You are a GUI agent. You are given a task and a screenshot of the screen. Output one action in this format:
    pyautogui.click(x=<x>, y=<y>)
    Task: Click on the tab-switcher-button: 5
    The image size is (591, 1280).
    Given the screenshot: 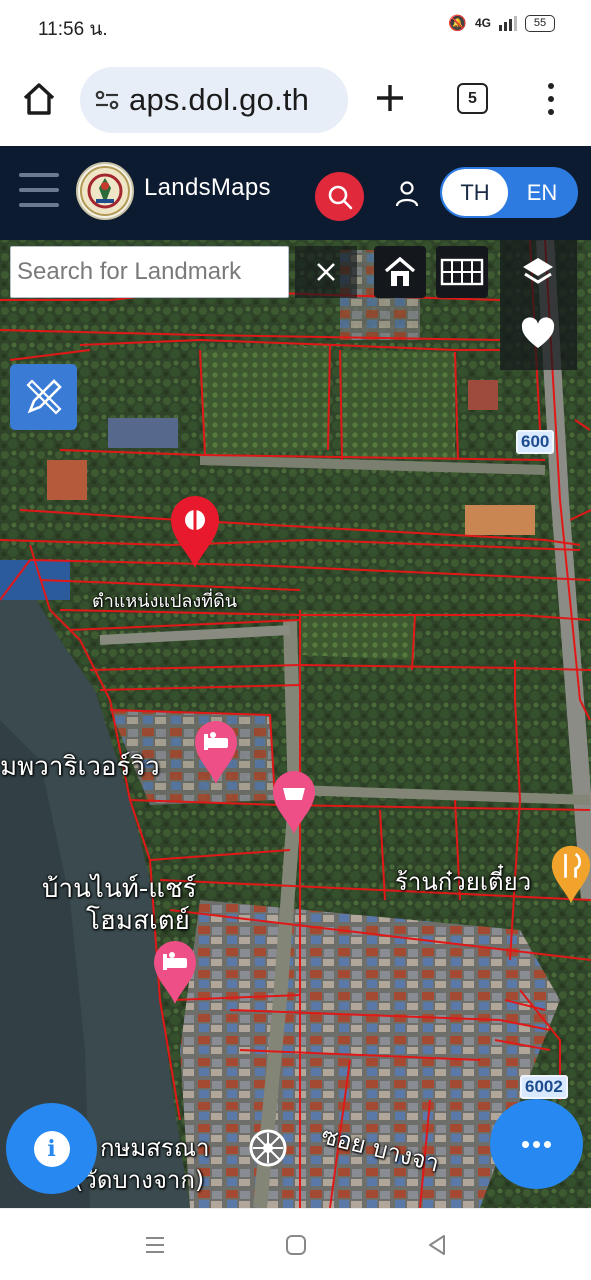 What is the action you would take?
    pyautogui.click(x=472, y=98)
    